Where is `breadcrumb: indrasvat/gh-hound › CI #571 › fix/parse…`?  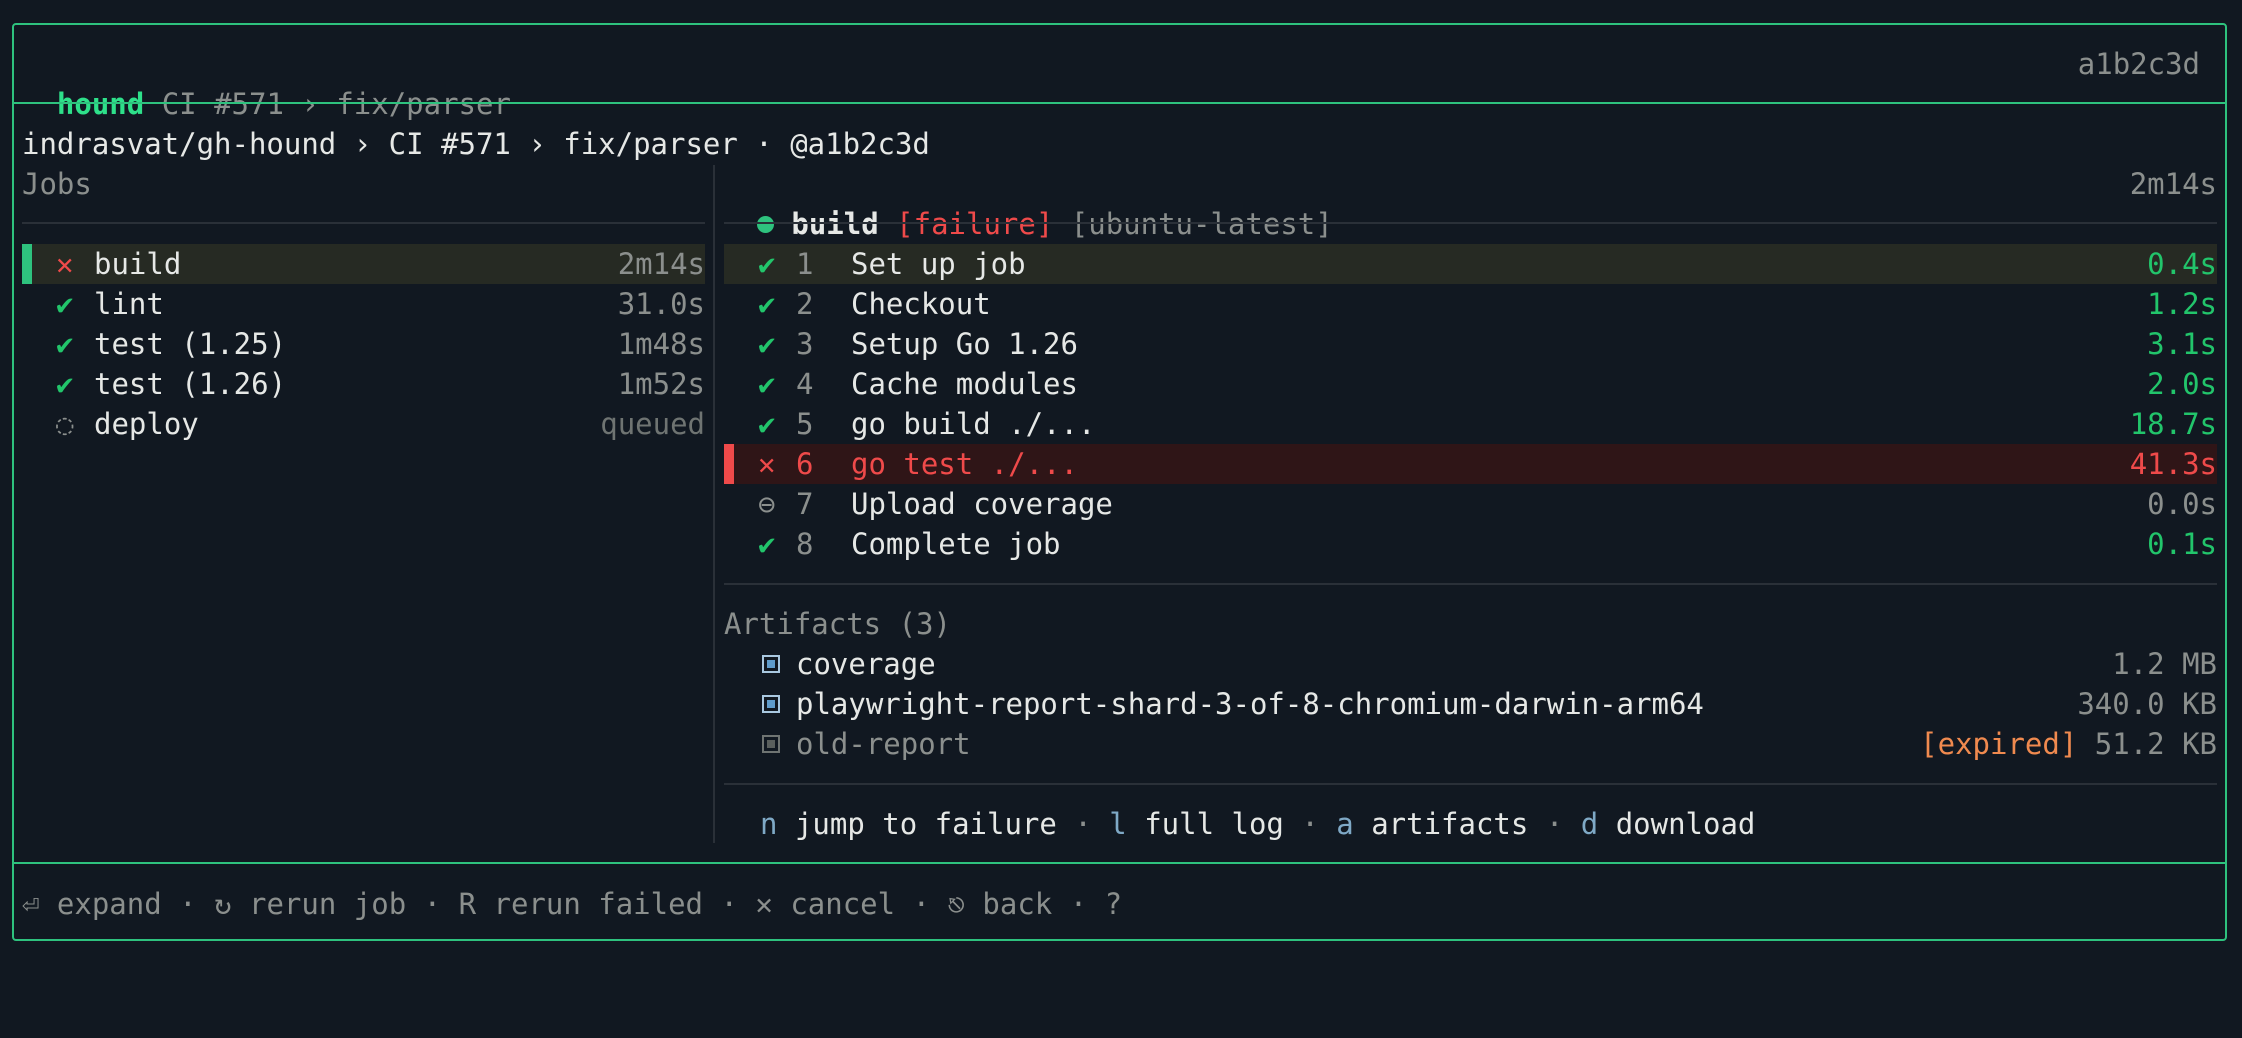
breadcrumb: indrasvat/gh-hound › CI #571 › fix/parse… is located at coordinates (476, 144).